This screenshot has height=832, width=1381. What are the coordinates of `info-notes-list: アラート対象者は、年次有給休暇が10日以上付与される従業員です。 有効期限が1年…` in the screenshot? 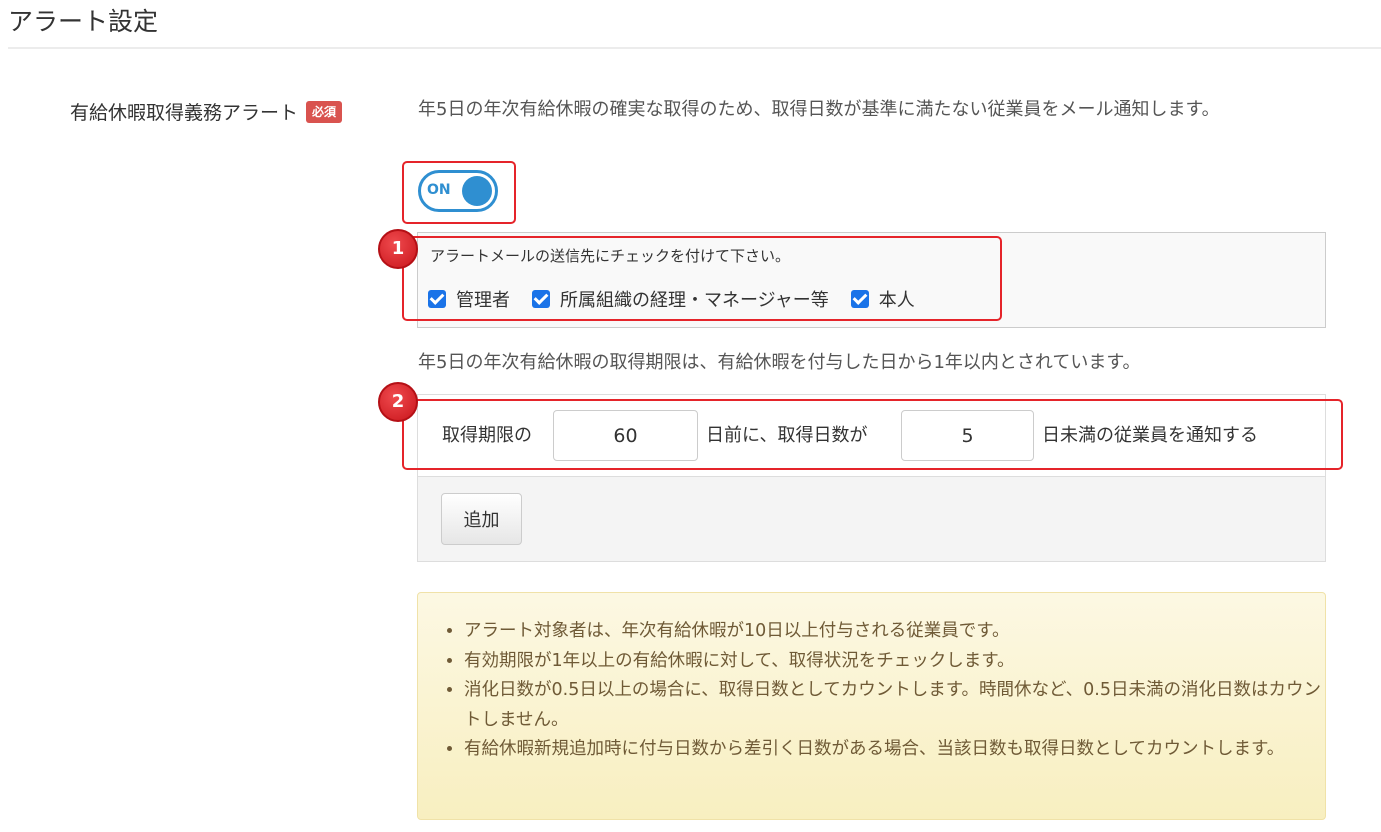 It's located at (882, 691).